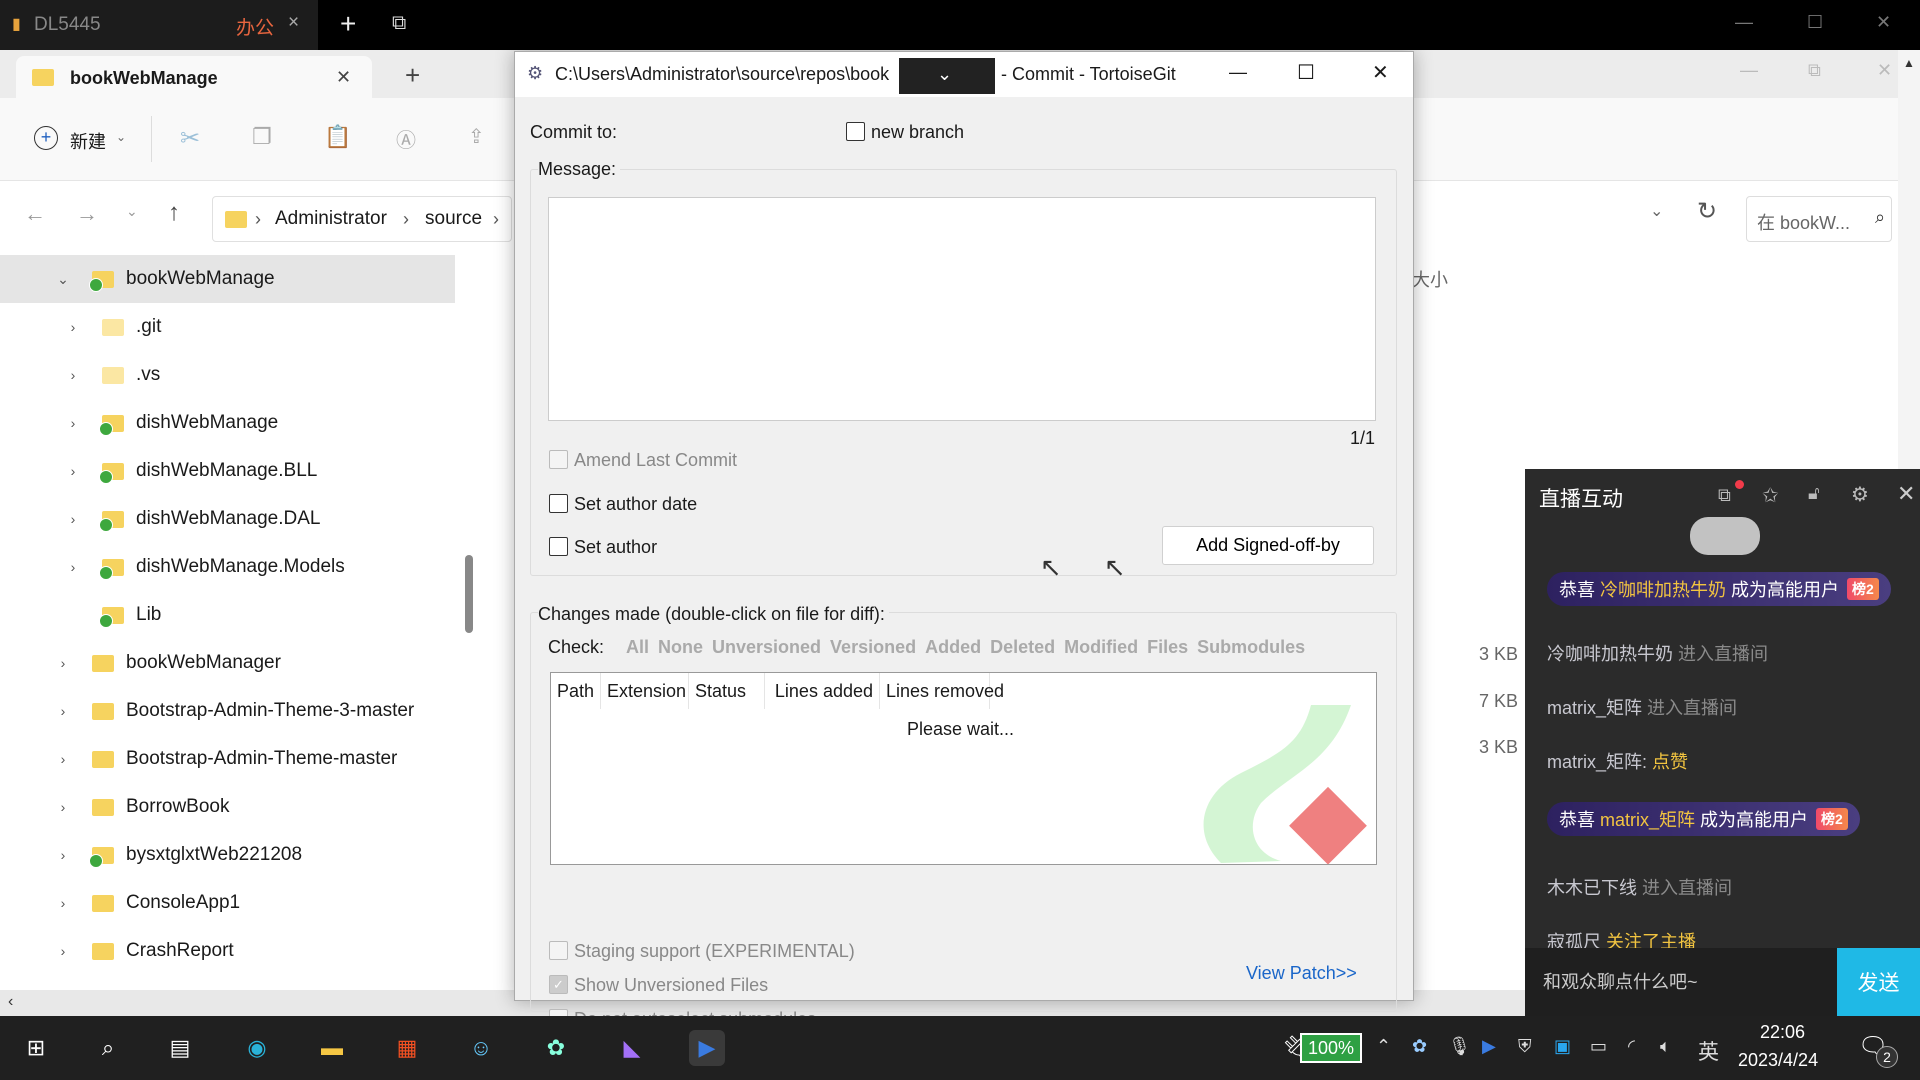 The height and width of the screenshot is (1080, 1920). What do you see at coordinates (1770, 495) in the screenshot?
I see `effects-icon: ✩` at bounding box center [1770, 495].